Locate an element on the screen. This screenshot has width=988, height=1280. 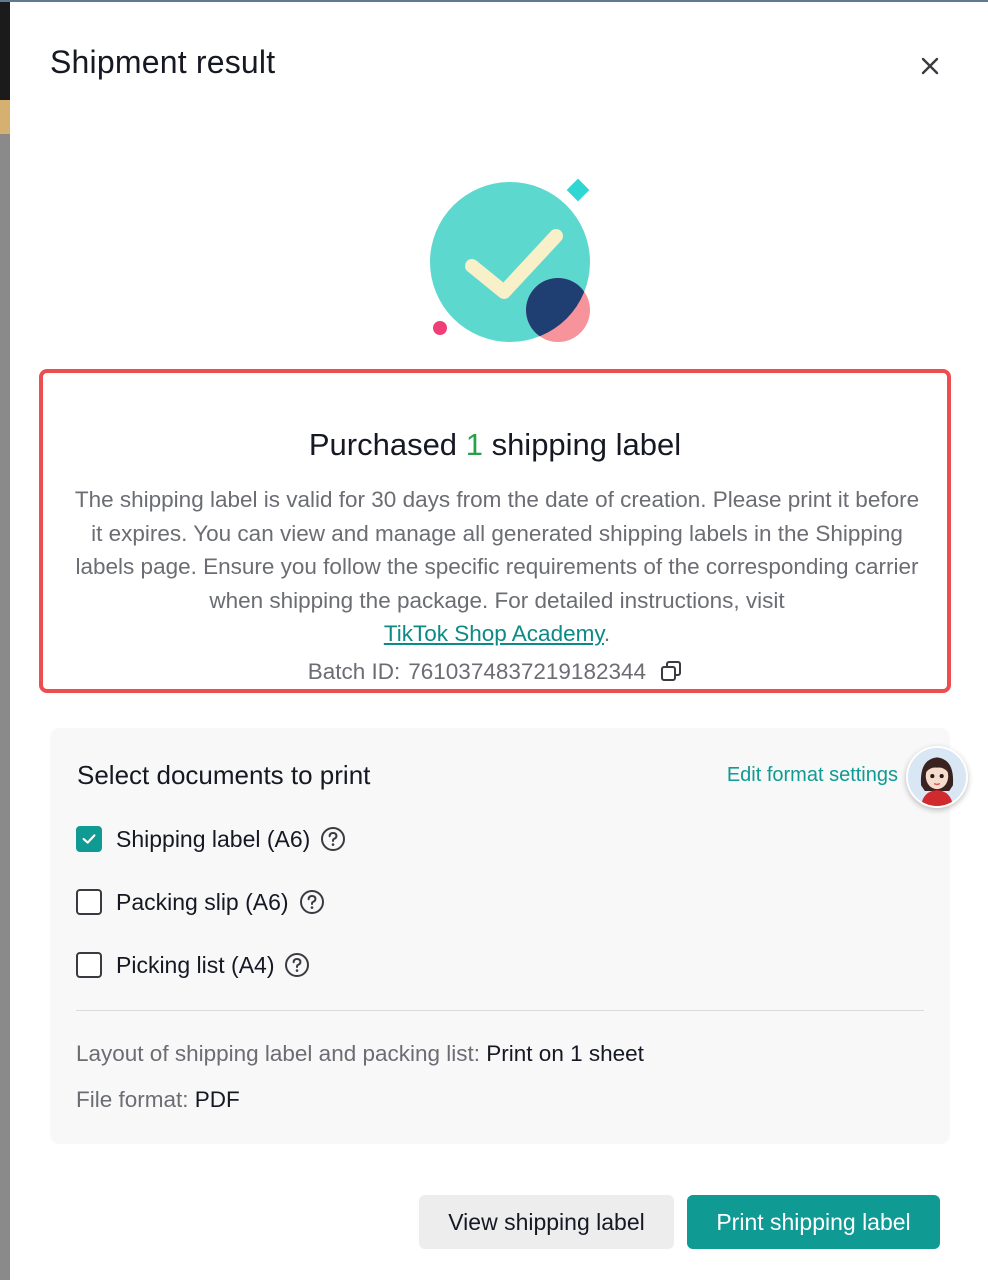
batch-id-label: Batch ID: is located at coordinates (354, 671).